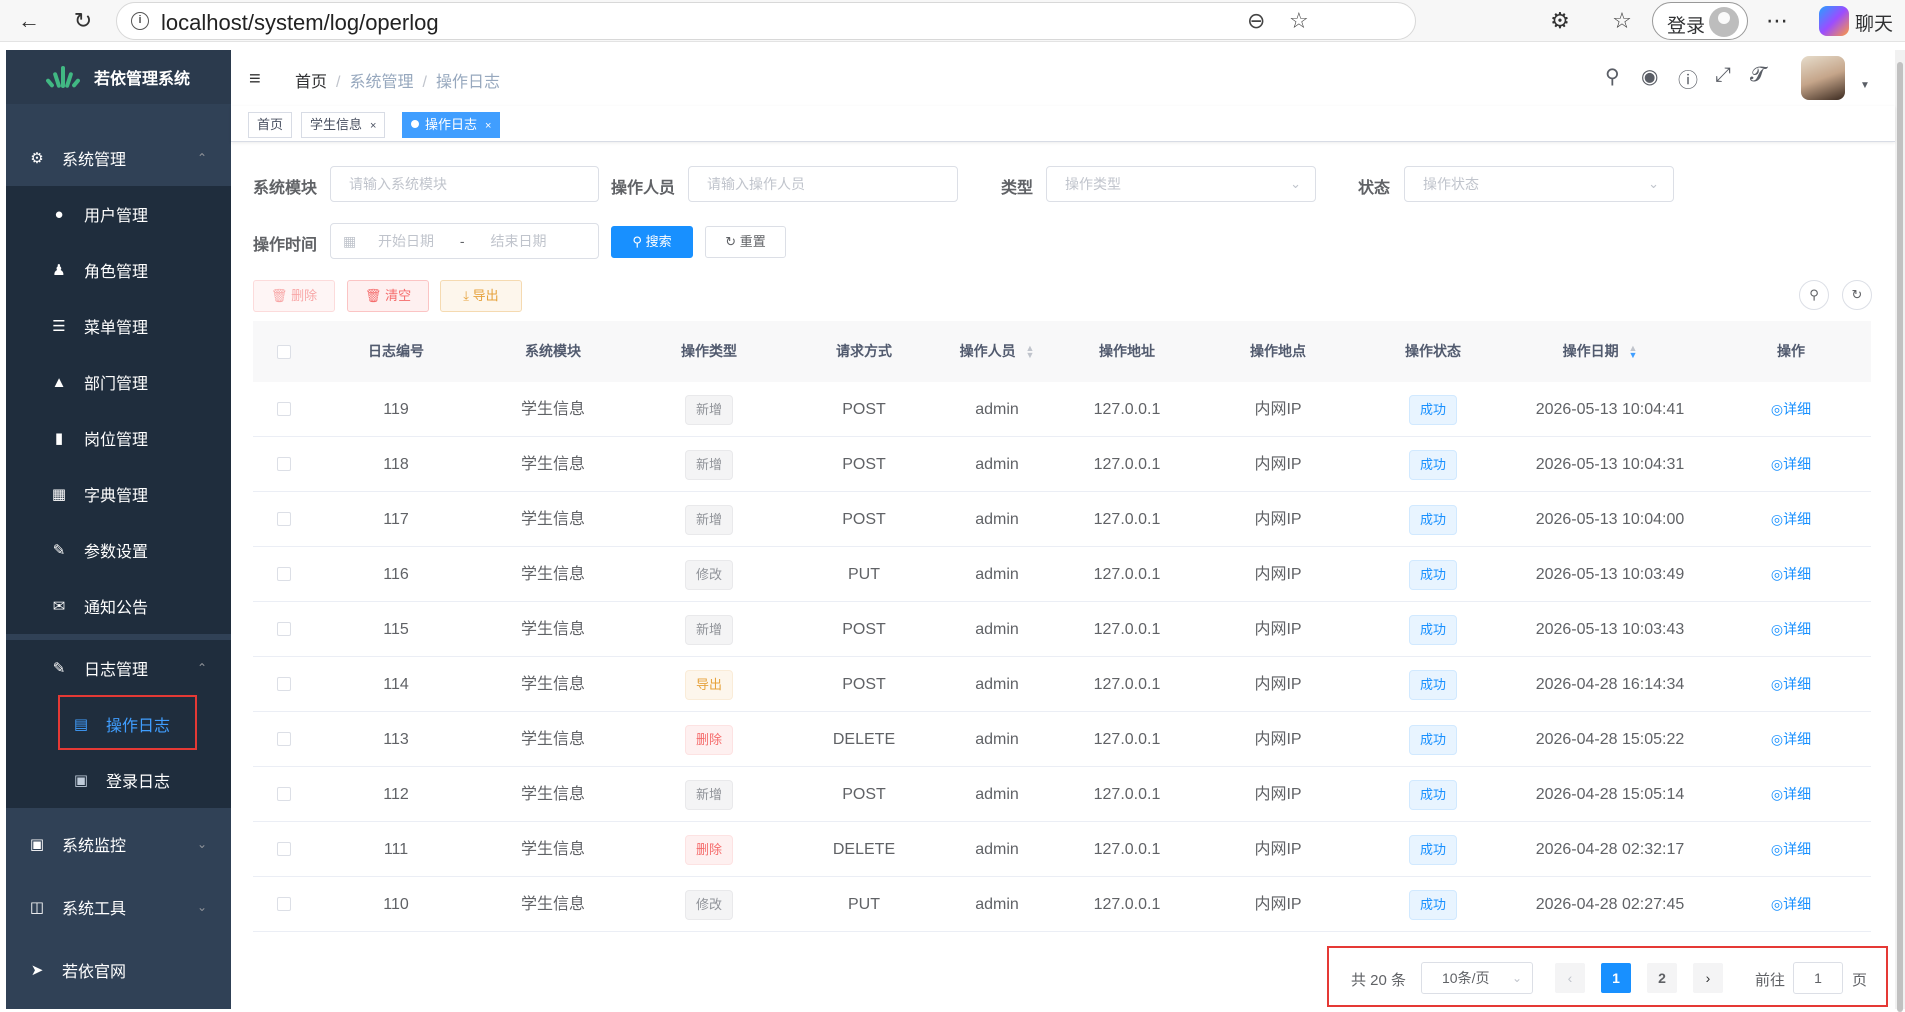 The image size is (1905, 1012). What do you see at coordinates (1612, 76) in the screenshot?
I see `search-icon: ⚲` at bounding box center [1612, 76].